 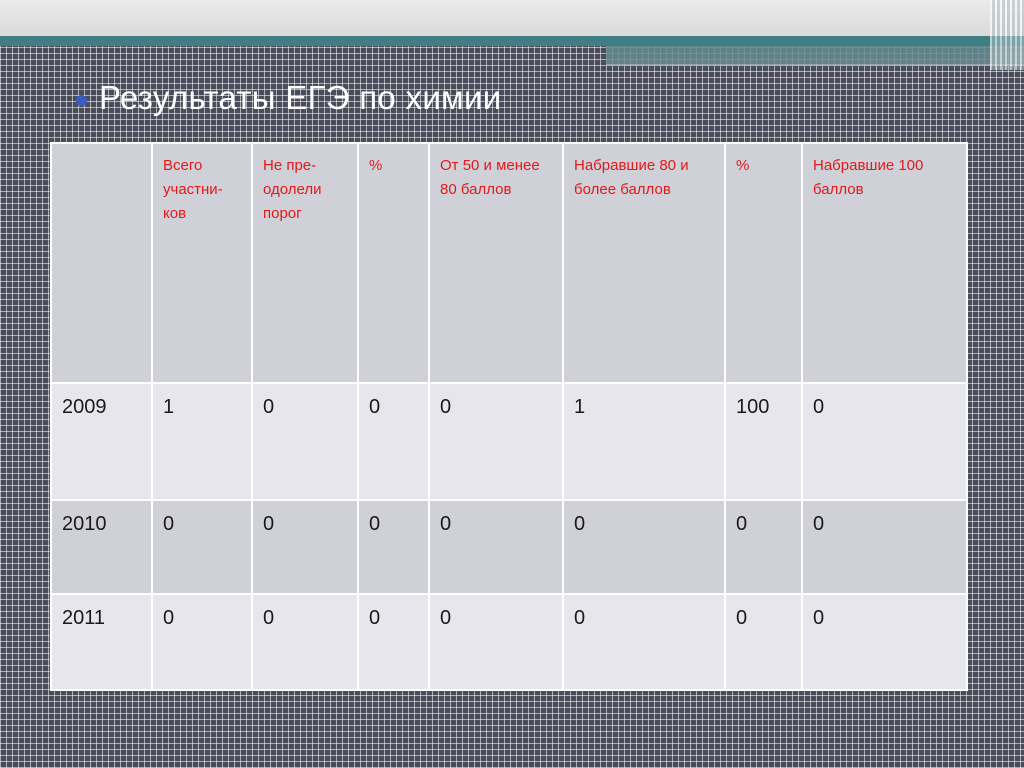 What do you see at coordinates (81, 100) in the screenshot?
I see `bullet-icon` at bounding box center [81, 100].